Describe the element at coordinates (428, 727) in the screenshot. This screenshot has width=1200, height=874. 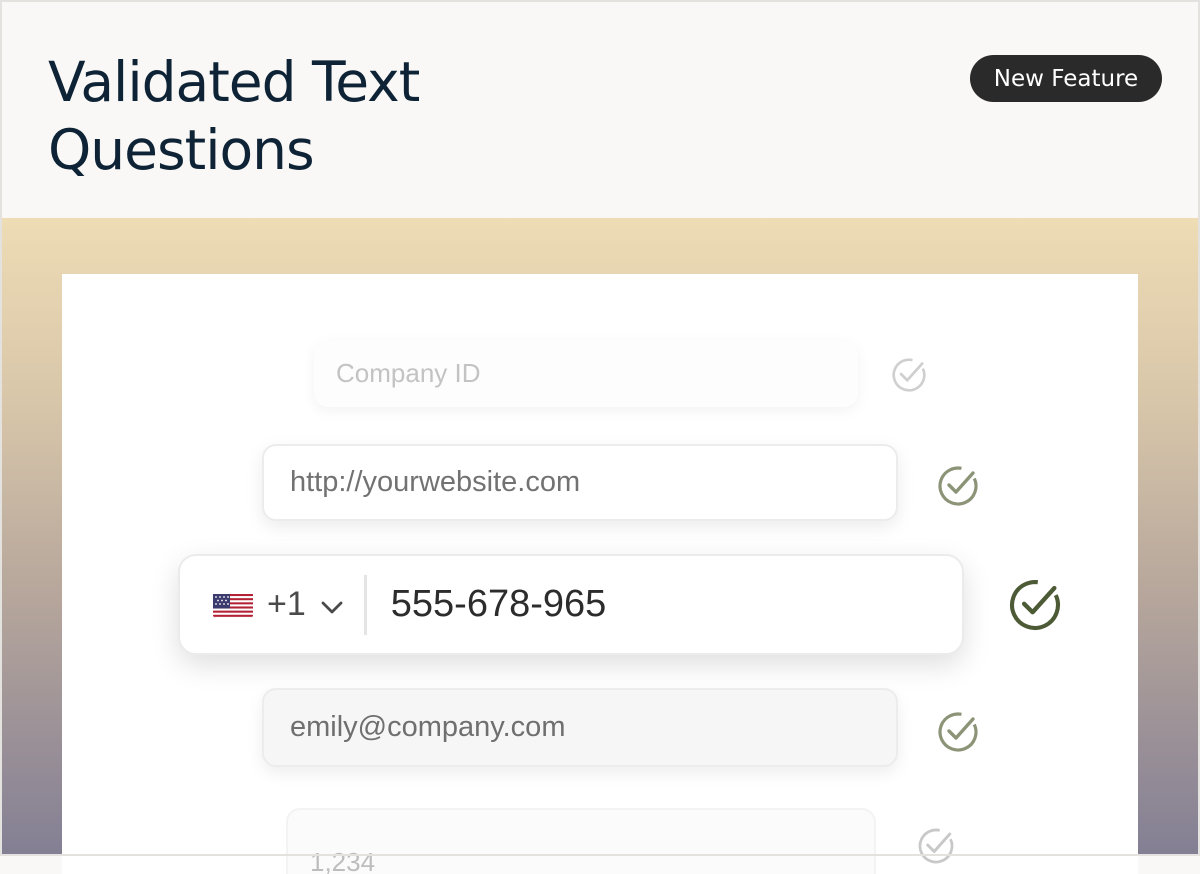
I see `email-value: emily@company.com` at that location.